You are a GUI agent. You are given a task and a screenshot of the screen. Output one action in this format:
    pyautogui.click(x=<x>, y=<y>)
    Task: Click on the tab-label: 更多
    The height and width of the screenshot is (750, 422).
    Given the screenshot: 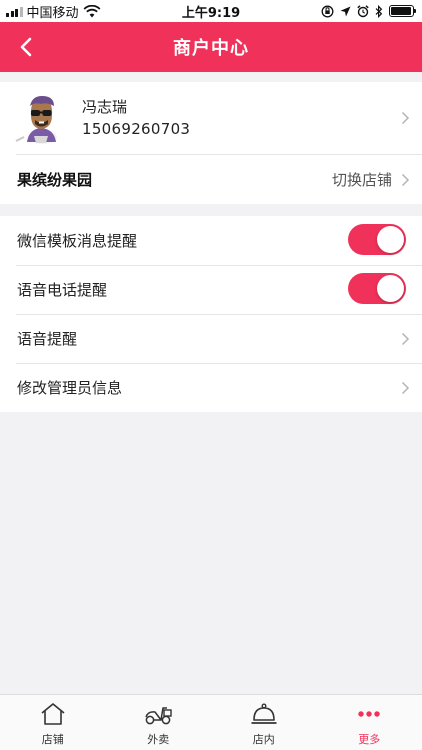 What is the action you would take?
    pyautogui.click(x=369, y=739)
    